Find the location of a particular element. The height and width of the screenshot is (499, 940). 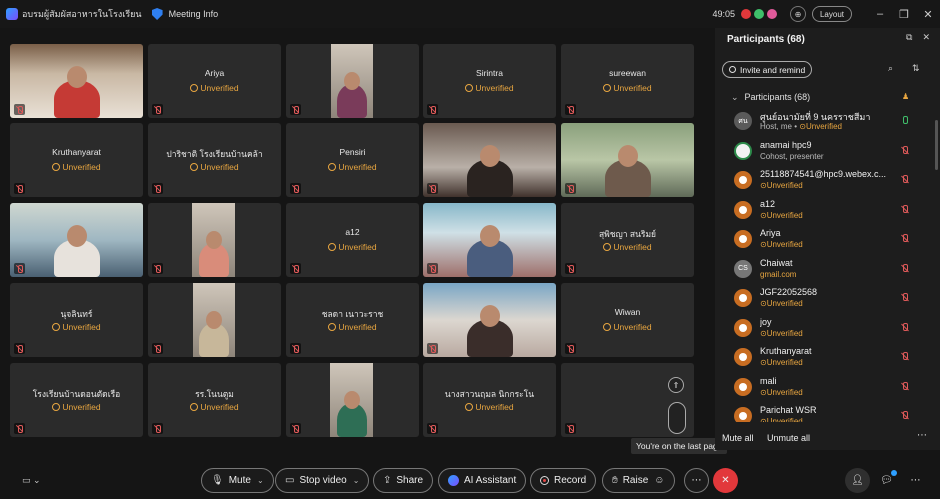

recording-status-icon is located at coordinates (745, 14).